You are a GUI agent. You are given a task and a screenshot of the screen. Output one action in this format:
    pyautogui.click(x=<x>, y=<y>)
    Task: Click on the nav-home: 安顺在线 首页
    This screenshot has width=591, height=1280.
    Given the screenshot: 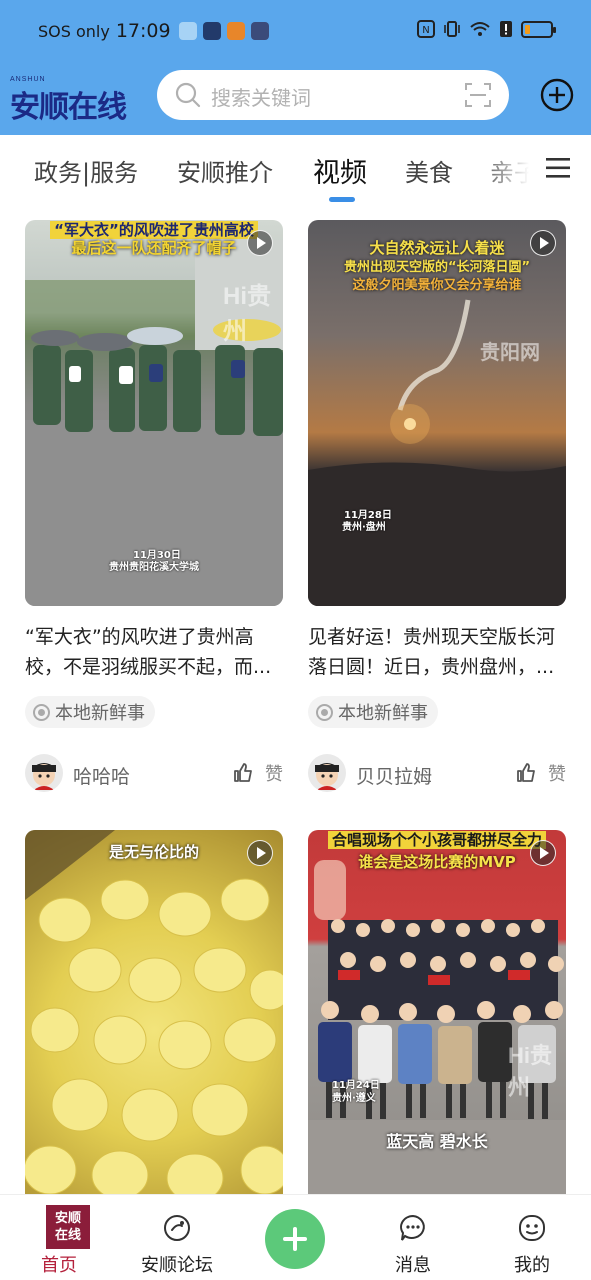 What is the action you would take?
    pyautogui.click(x=59, y=1237)
    